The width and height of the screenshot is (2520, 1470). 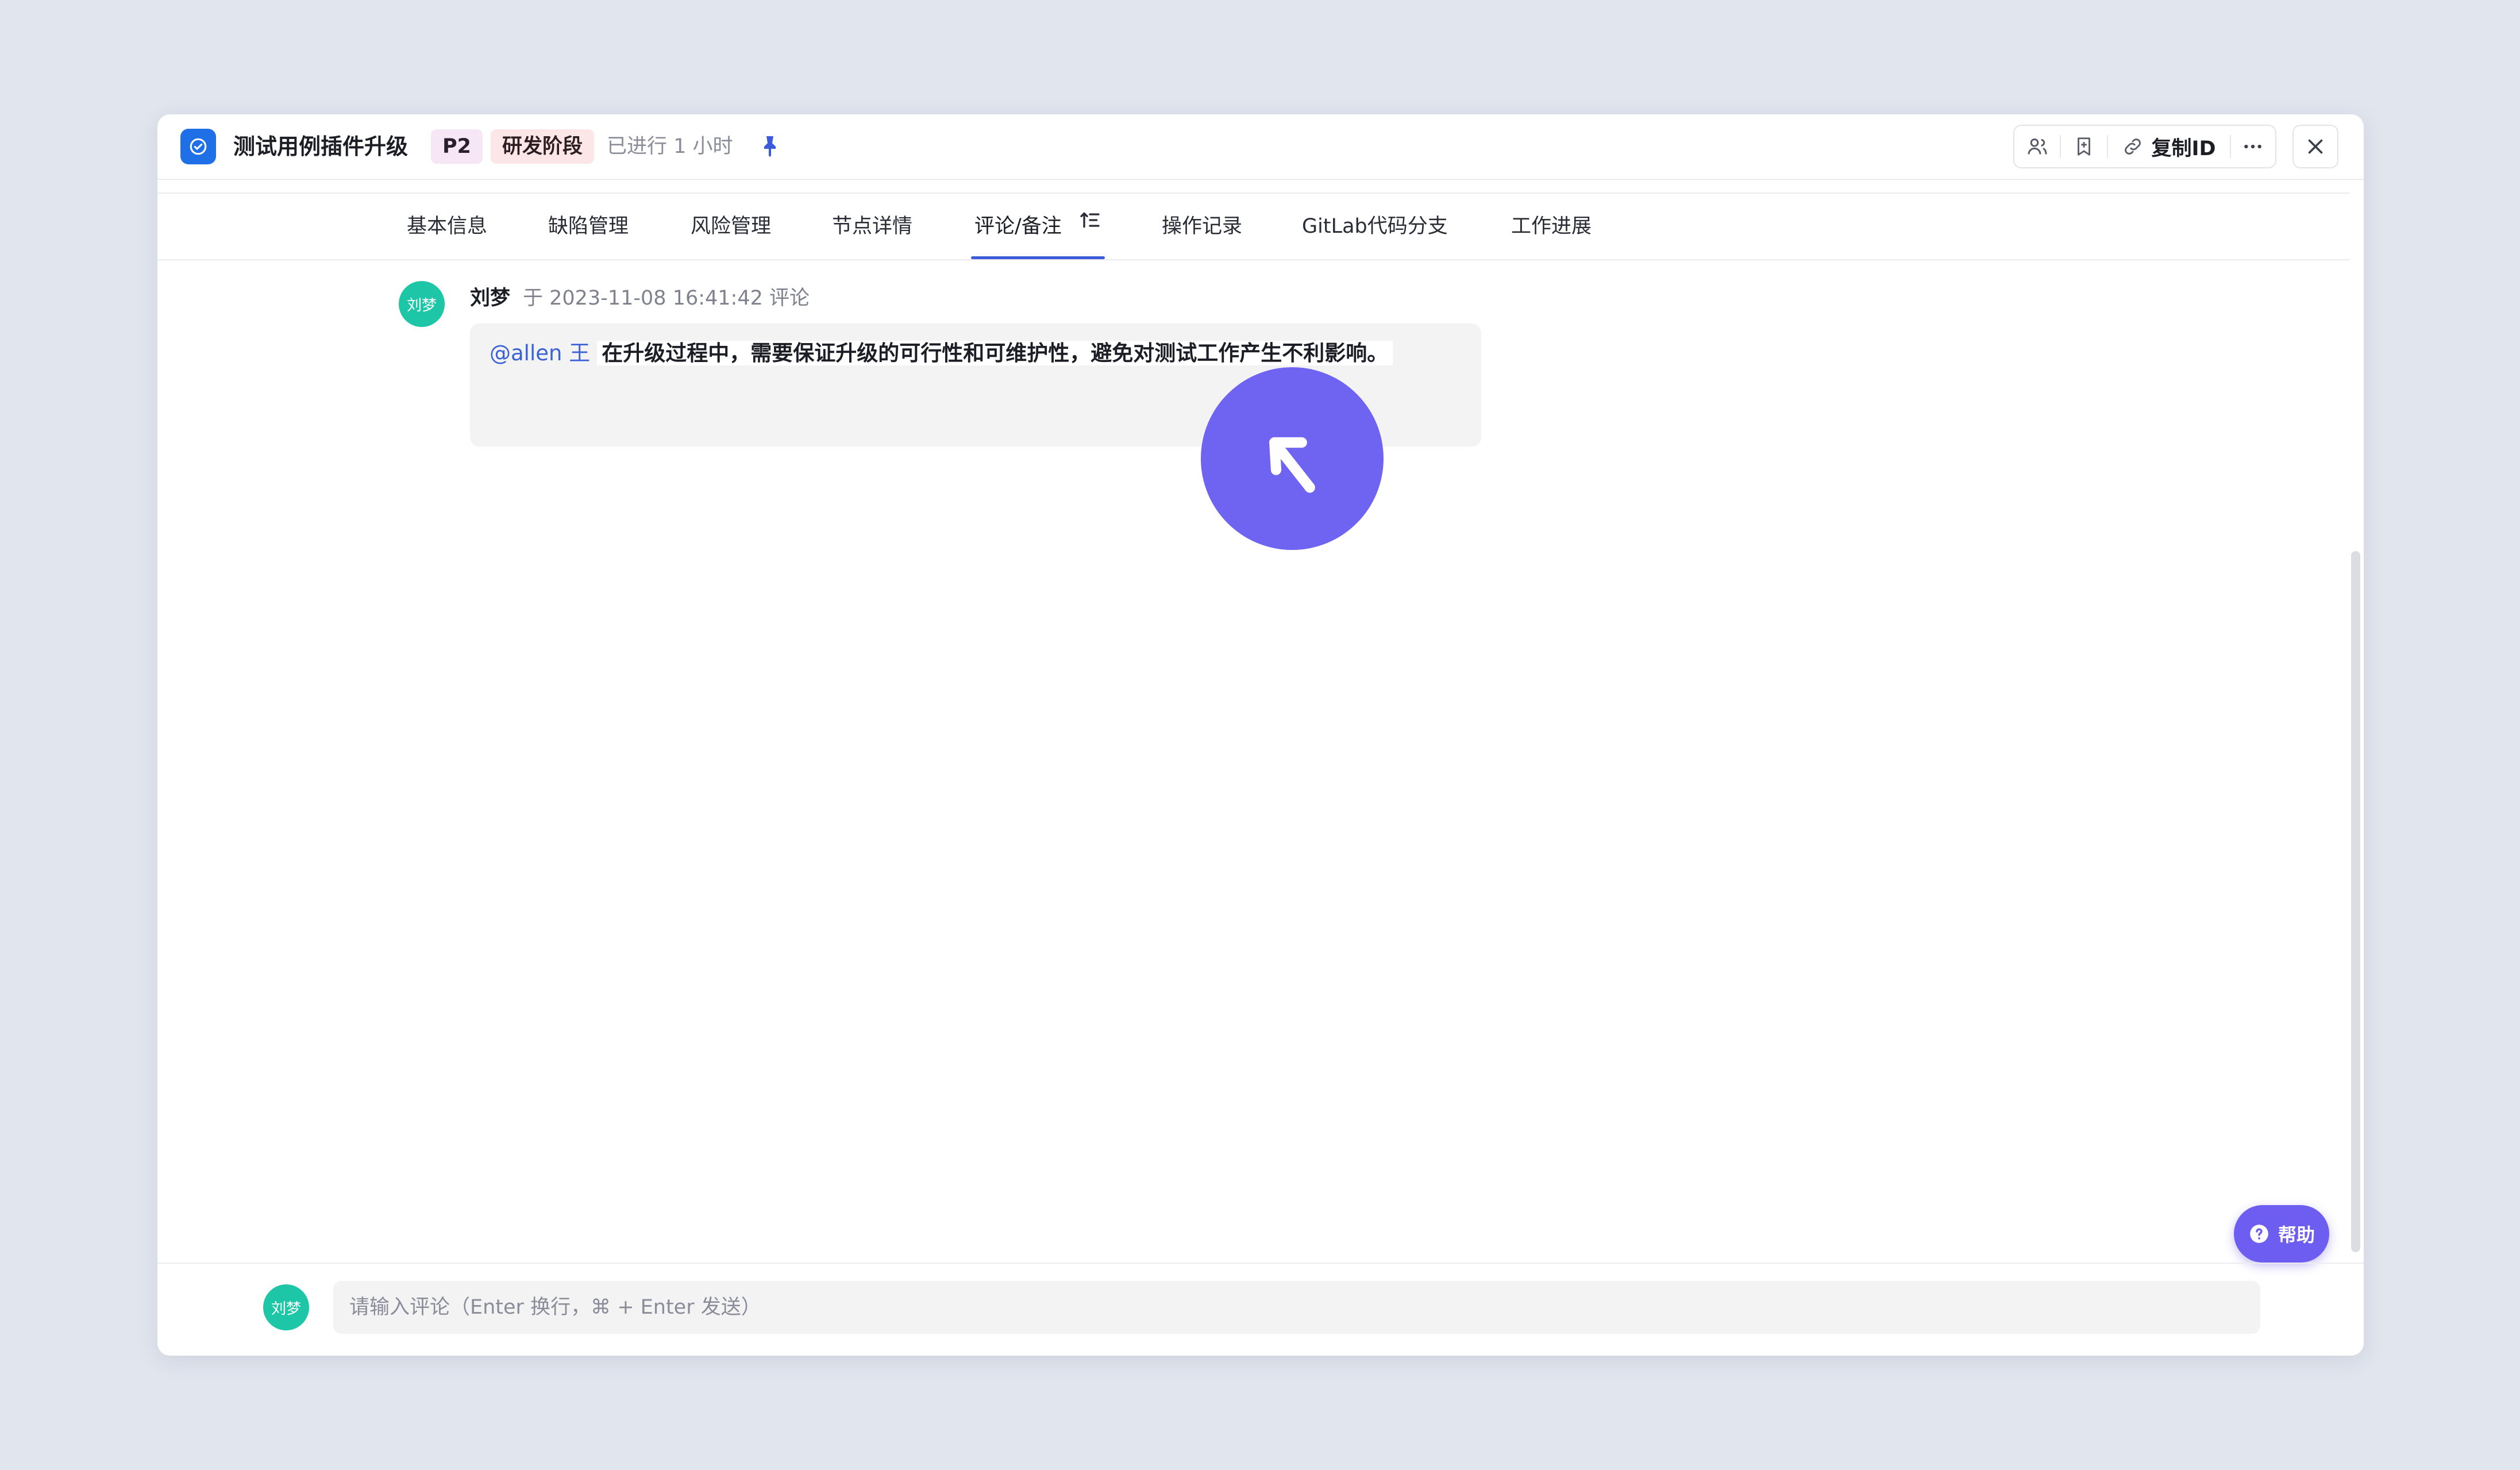 I want to click on tab-risk-management: 风险管理, so click(x=731, y=226).